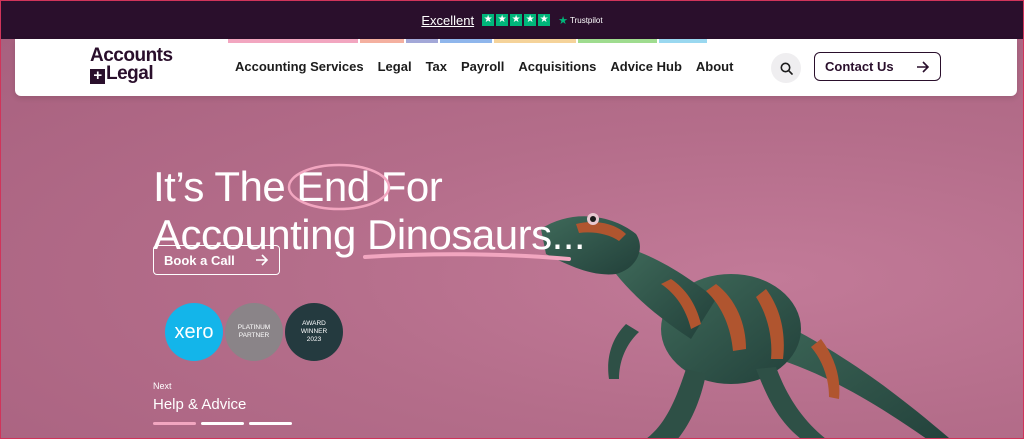 This screenshot has height=439, width=1024. I want to click on xero-badge: xero, so click(194, 332).